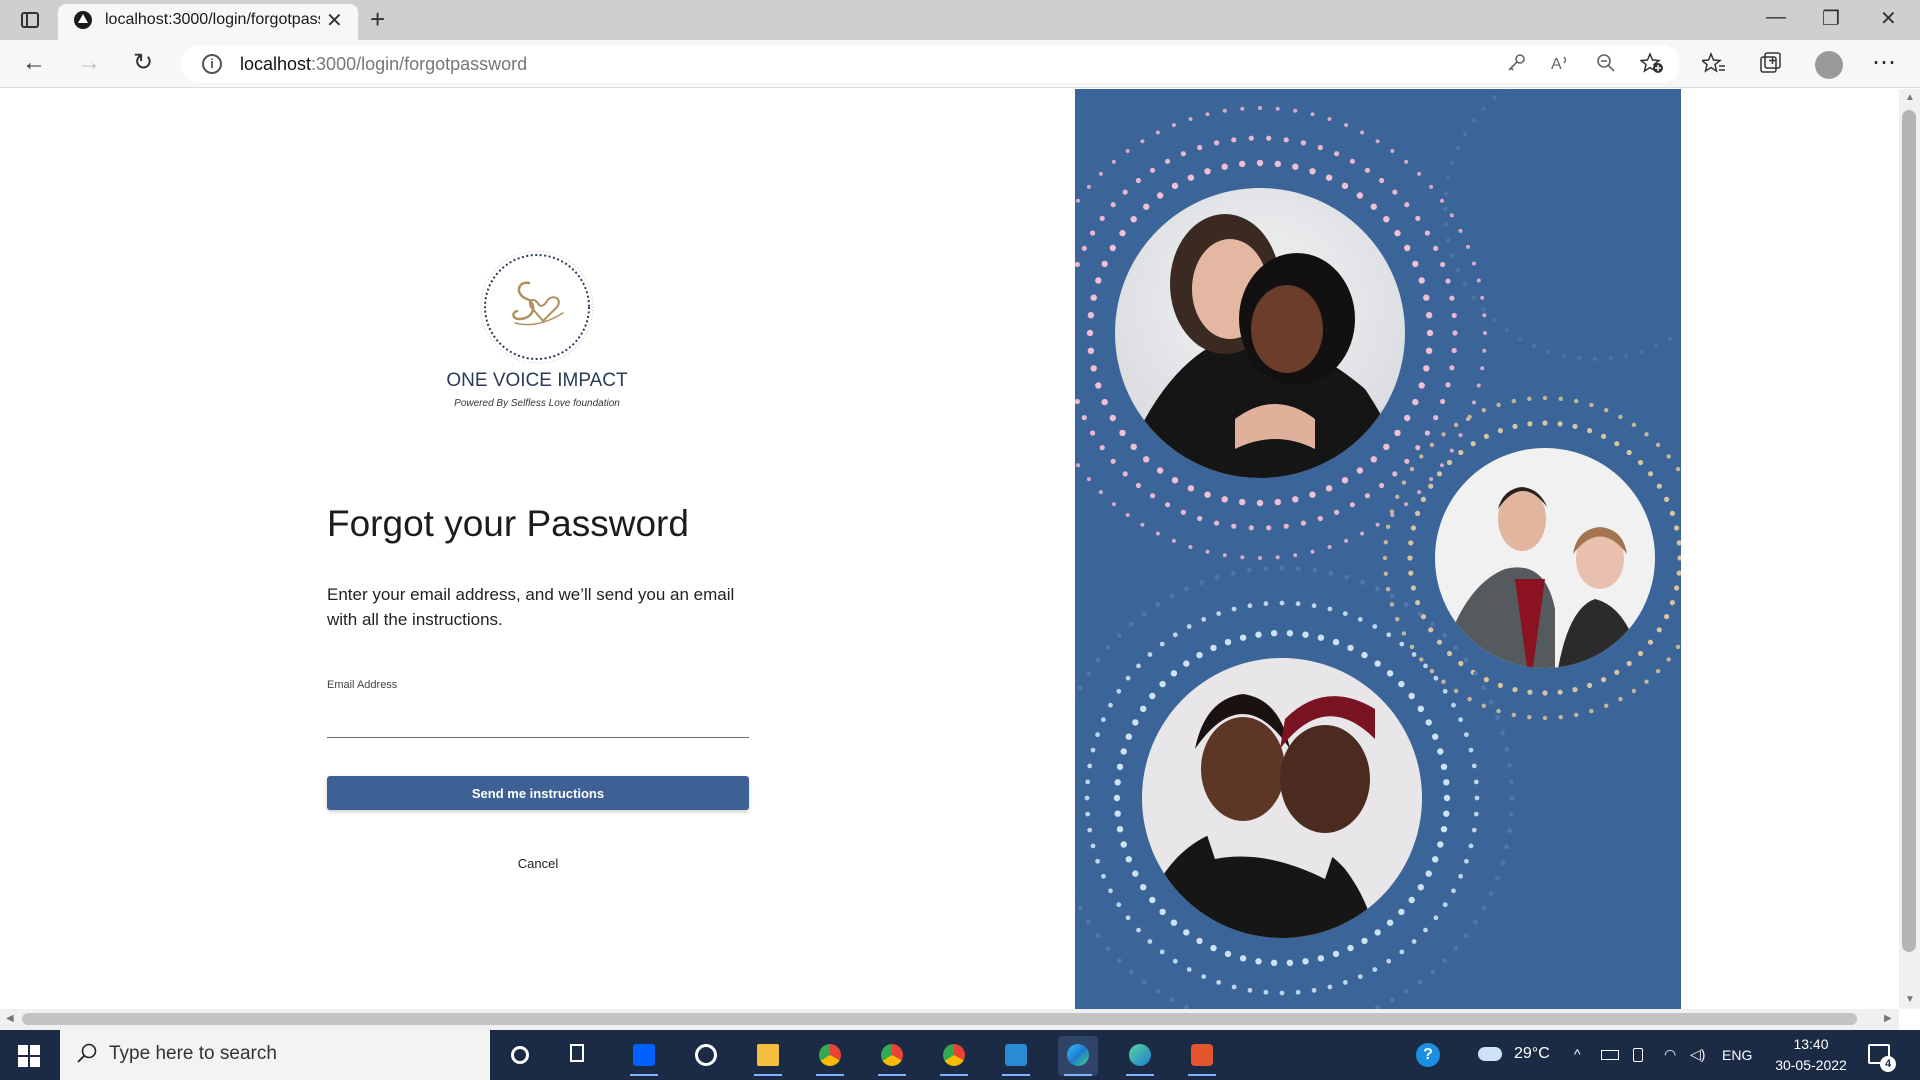  I want to click on battery-icon, so click(1610, 1055).